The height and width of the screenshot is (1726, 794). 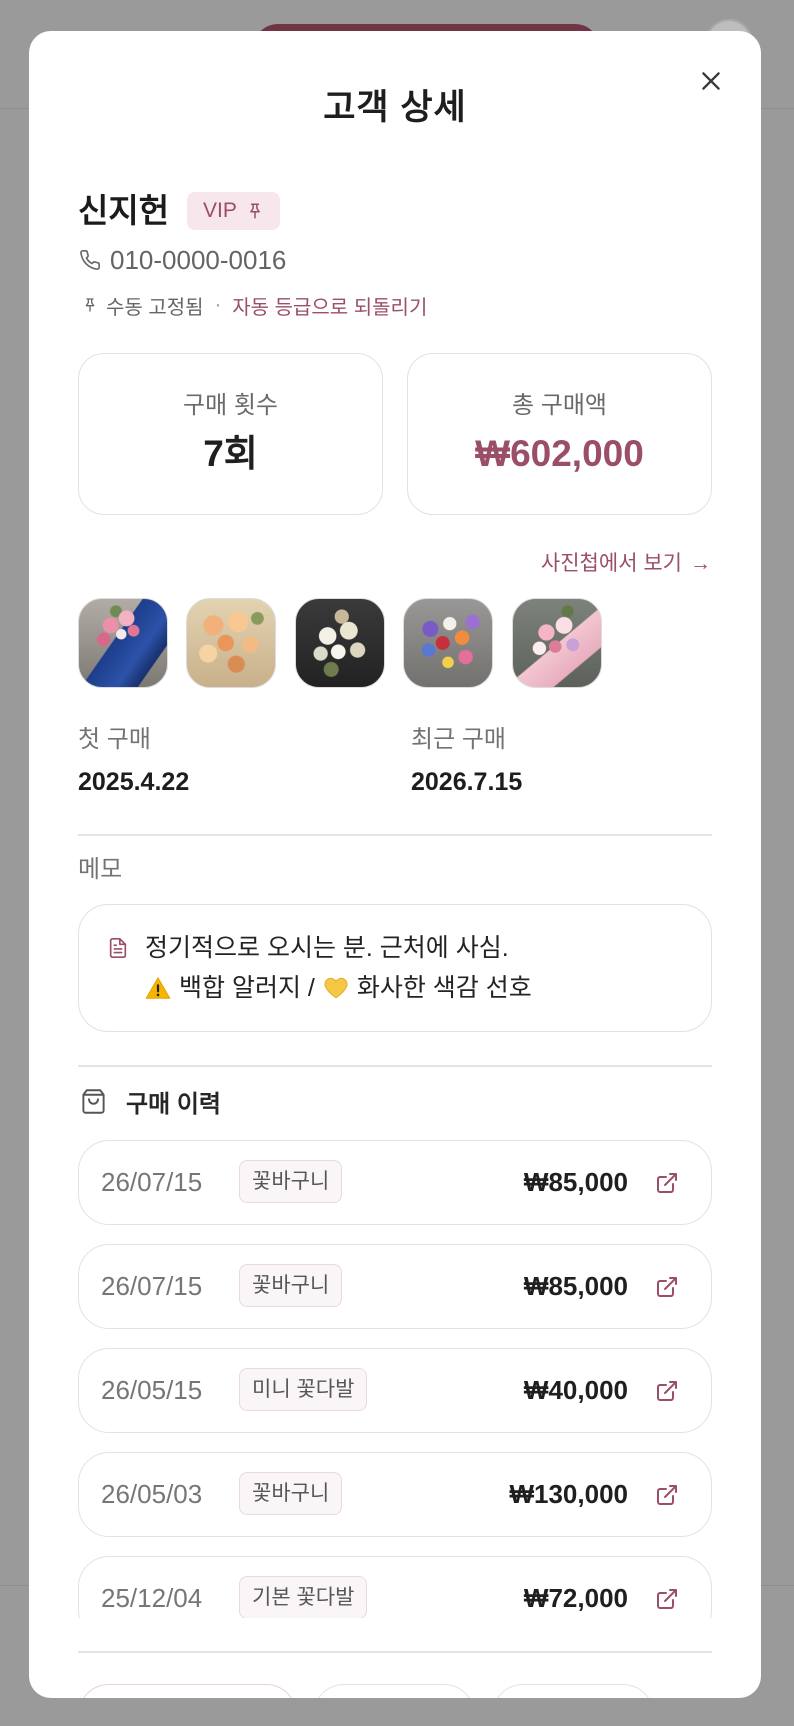 I want to click on purchase-date: 26/05/15, so click(x=152, y=1390).